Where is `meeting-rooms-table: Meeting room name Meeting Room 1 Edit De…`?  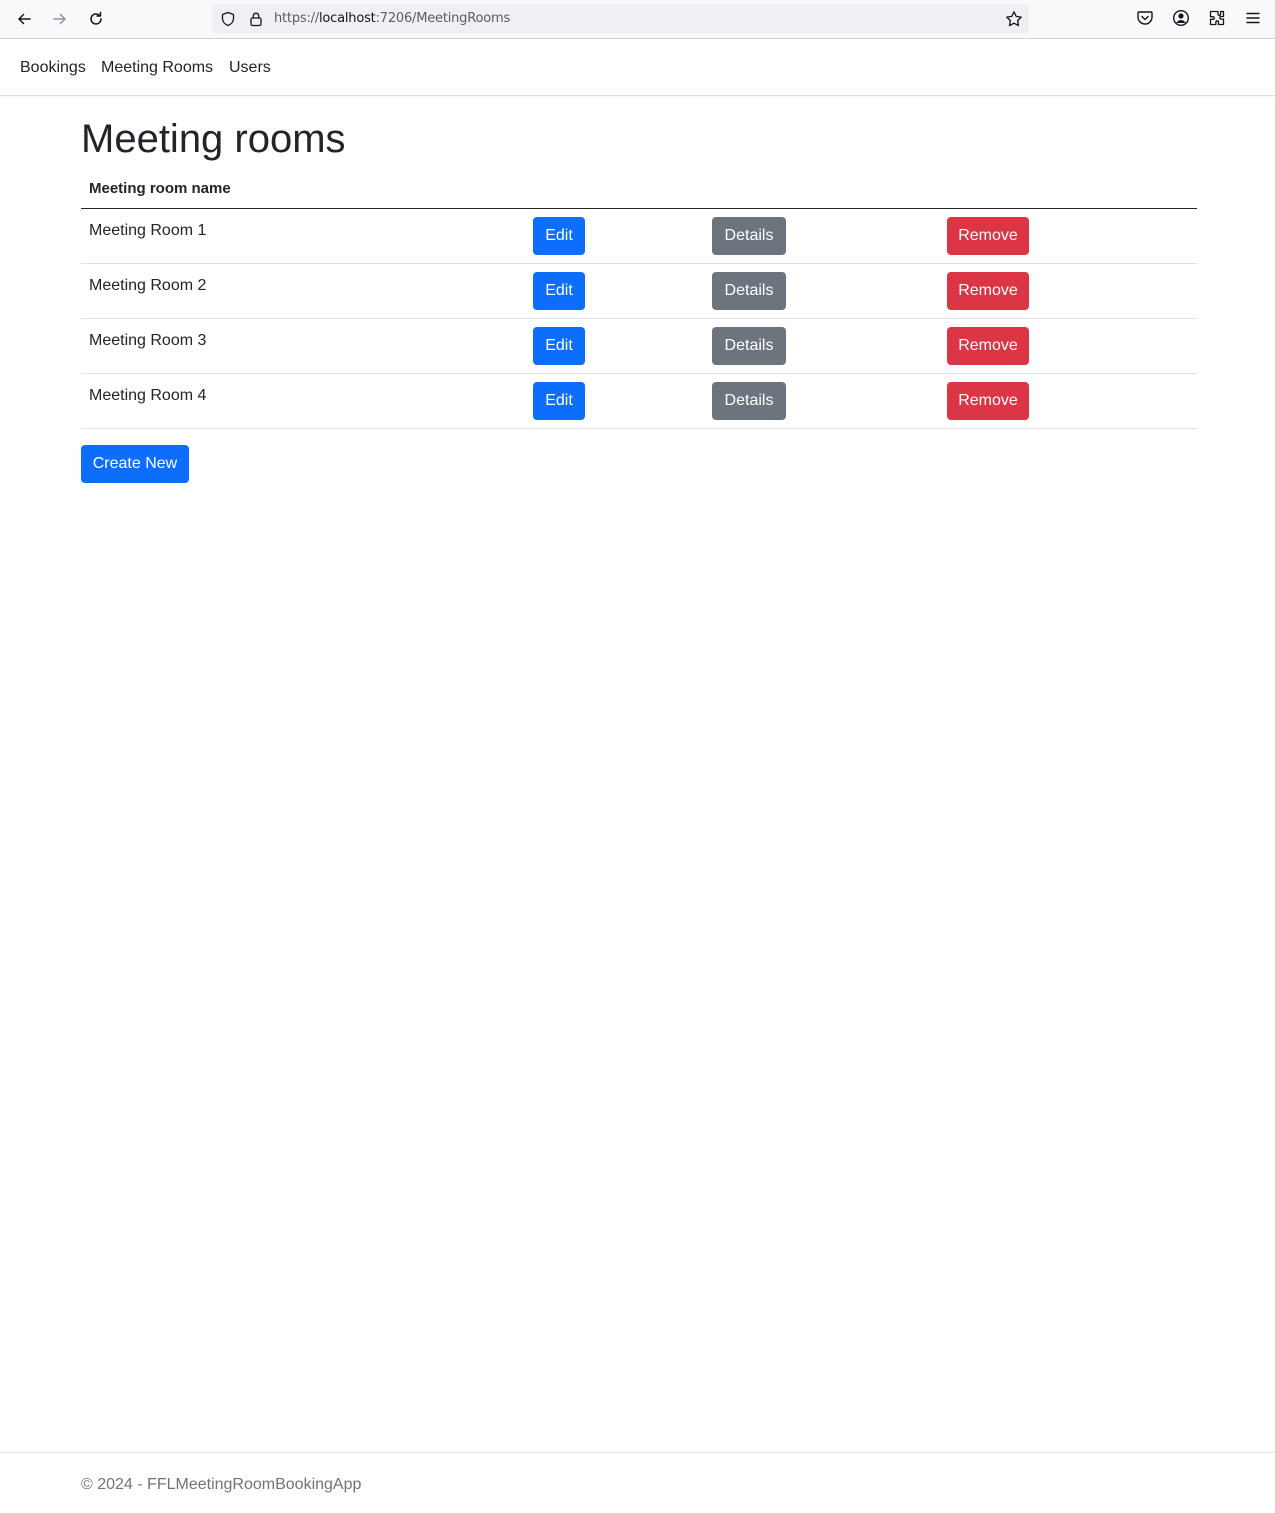
meeting-rooms-table: Meeting room name Meeting Room 1 Edit De… is located at coordinates (639, 300).